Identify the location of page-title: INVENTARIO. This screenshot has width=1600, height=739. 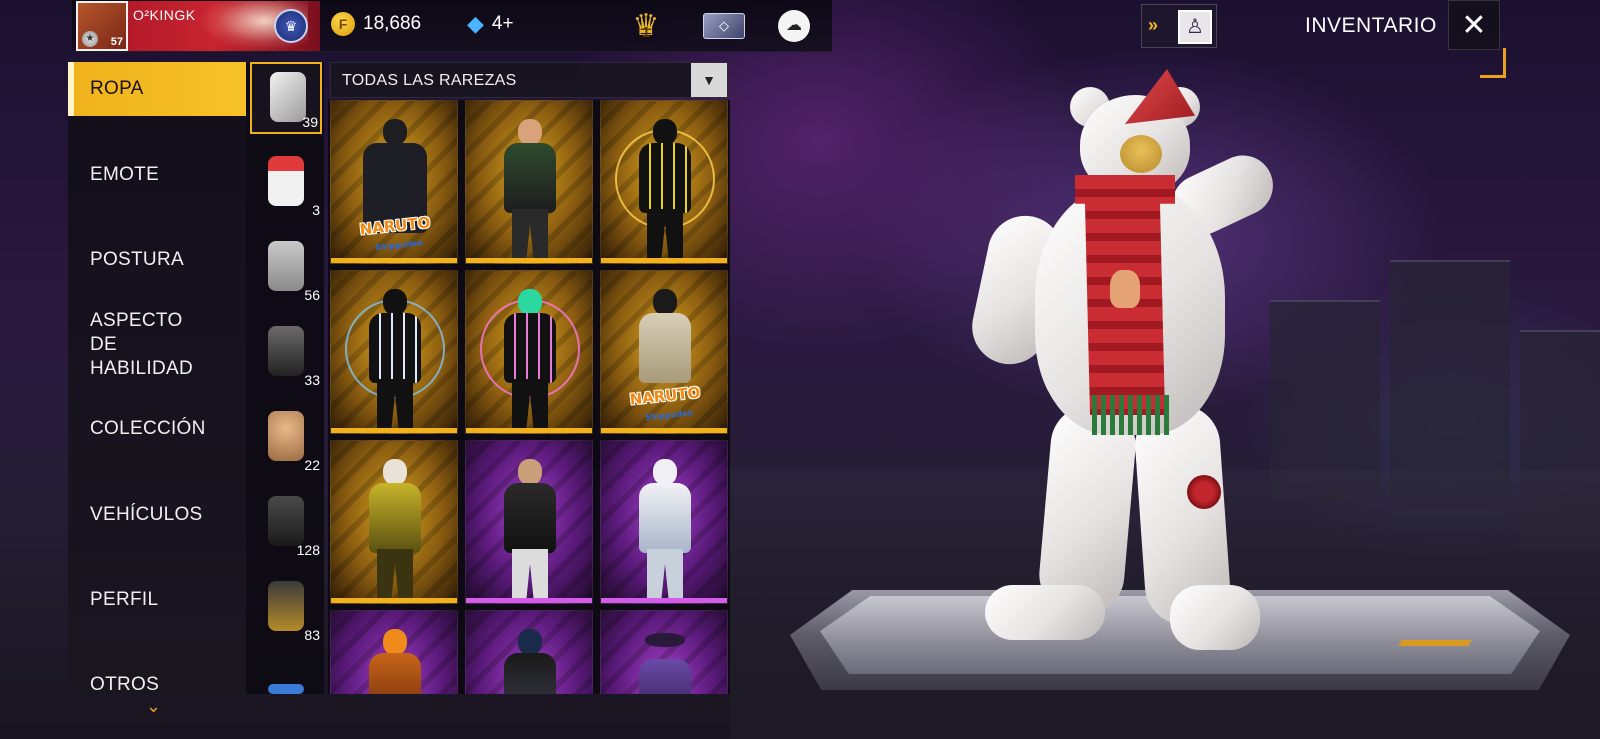
(1371, 25).